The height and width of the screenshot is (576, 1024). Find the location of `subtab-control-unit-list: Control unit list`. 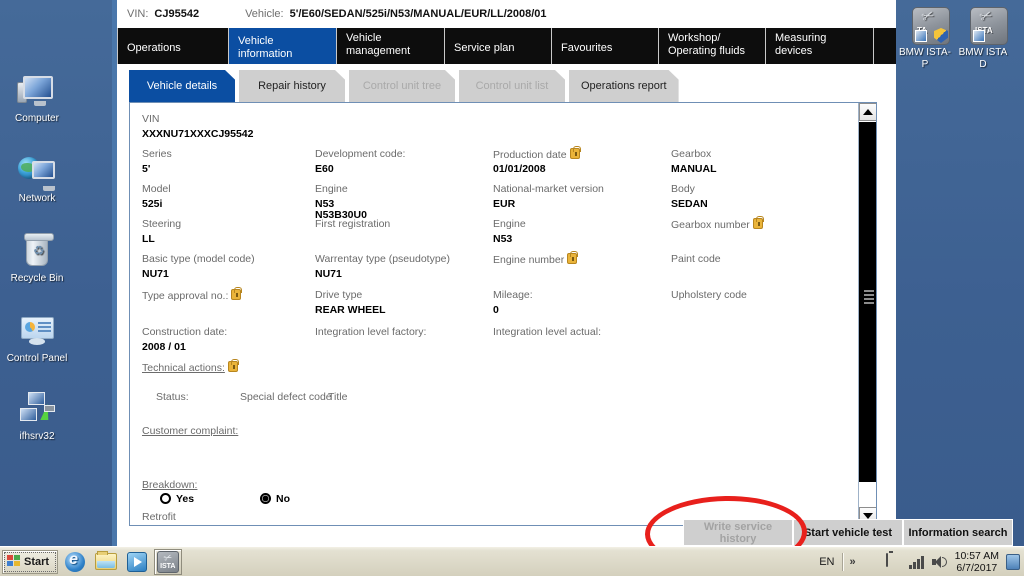

subtab-control-unit-list: Control unit list is located at coordinates (512, 86).